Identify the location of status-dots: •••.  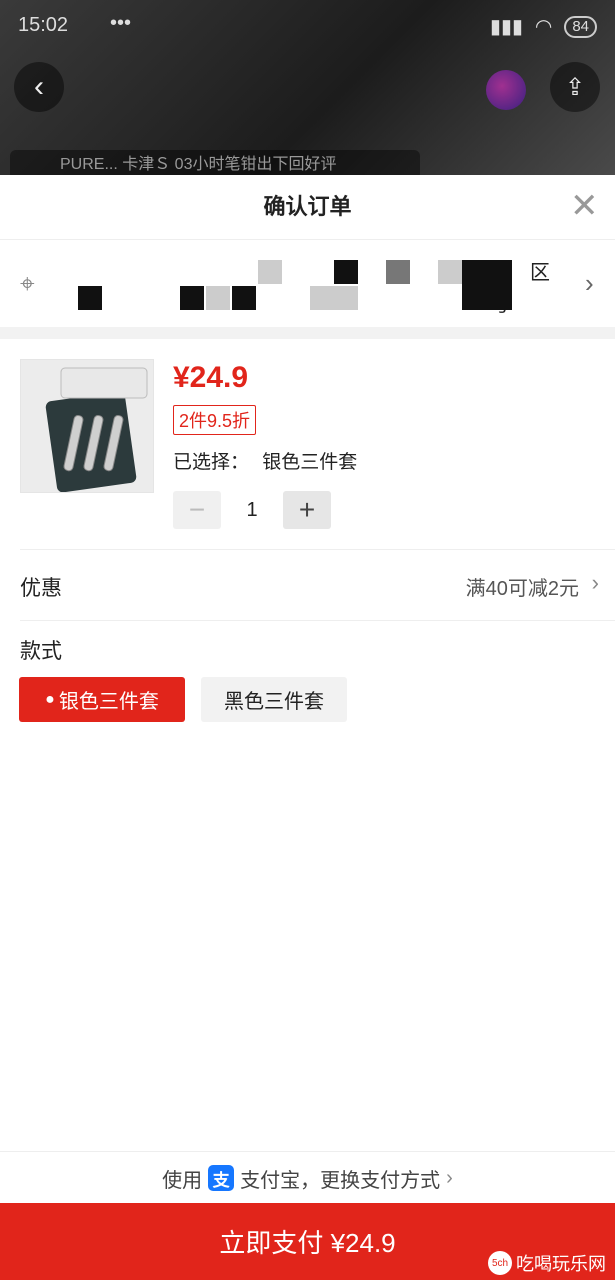
(121, 23).